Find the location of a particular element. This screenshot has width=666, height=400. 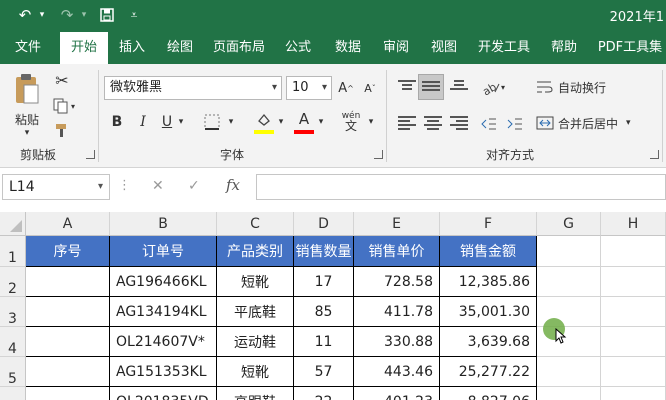

redo-dropdown-icon: ▾ is located at coordinates (84, 15).